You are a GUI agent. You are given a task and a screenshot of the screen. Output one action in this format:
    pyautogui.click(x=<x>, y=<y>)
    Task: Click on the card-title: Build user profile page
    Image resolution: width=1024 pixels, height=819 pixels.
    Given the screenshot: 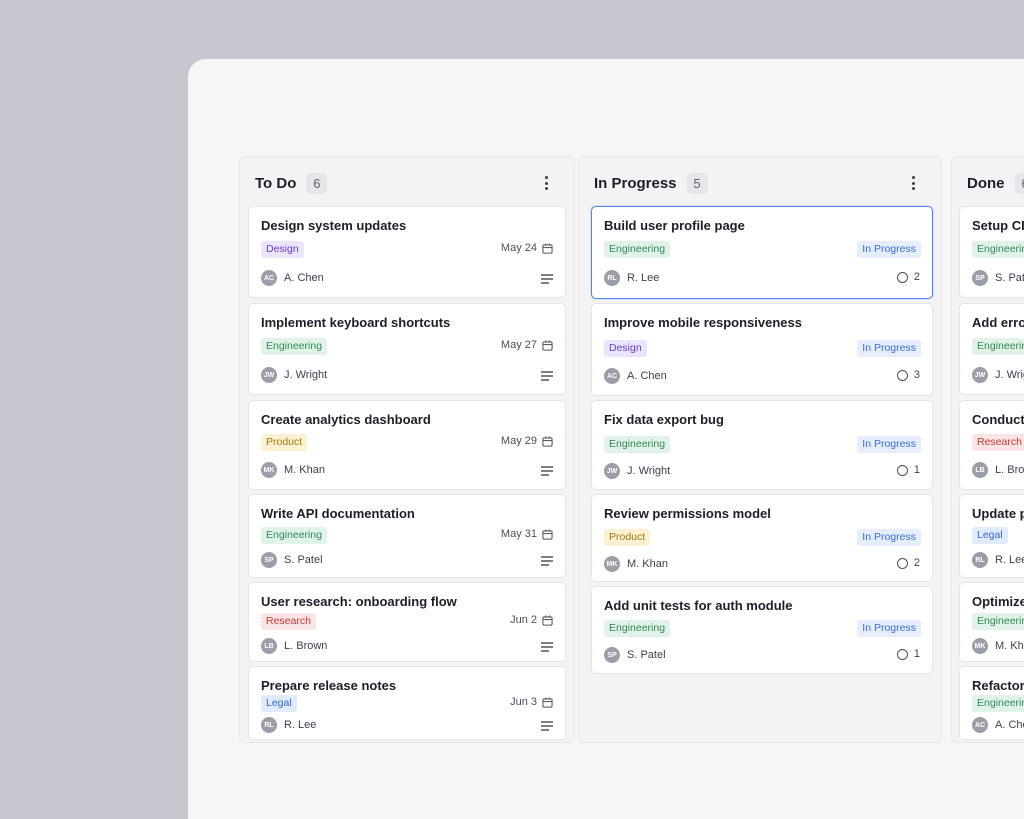 What is the action you would take?
    pyautogui.click(x=674, y=225)
    